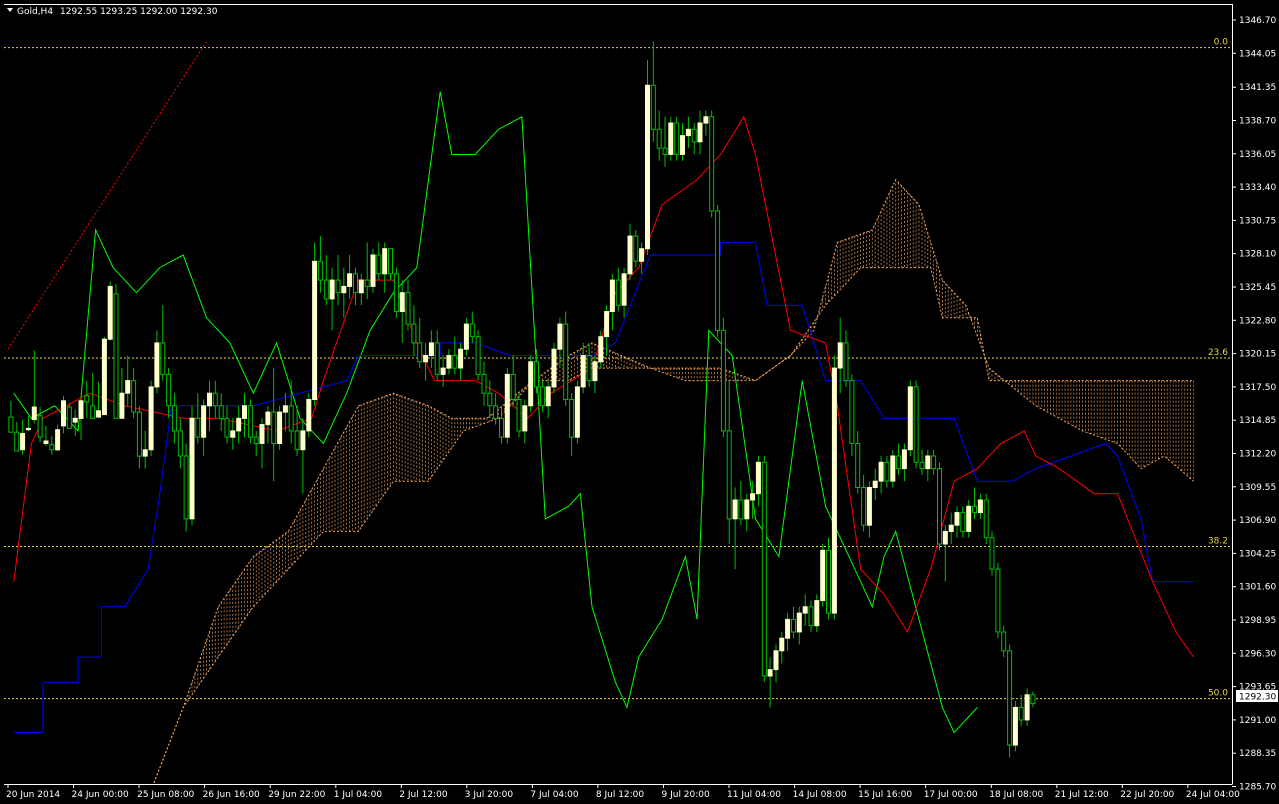 The image size is (1279, 804). I want to click on price-tick-label: 1304.25, so click(1257, 554).